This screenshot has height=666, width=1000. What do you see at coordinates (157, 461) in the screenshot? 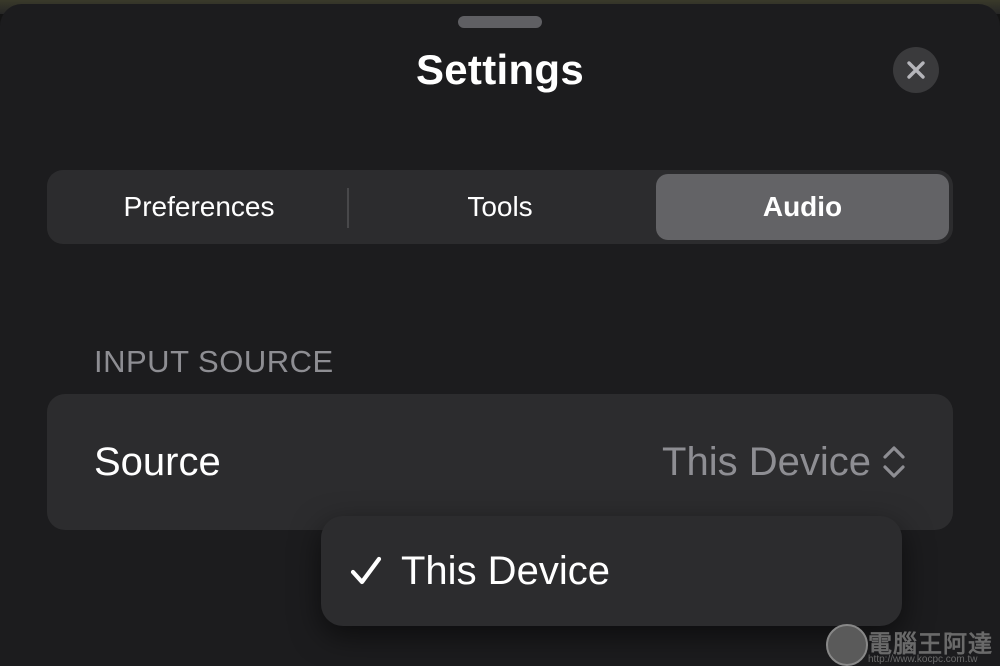
I see `source-row-label: Source` at bounding box center [157, 461].